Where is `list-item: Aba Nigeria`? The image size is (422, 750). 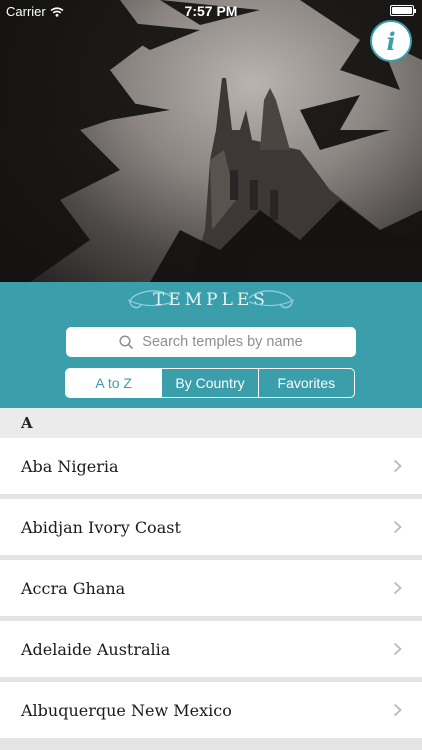 list-item: Aba Nigeria is located at coordinates (211, 466).